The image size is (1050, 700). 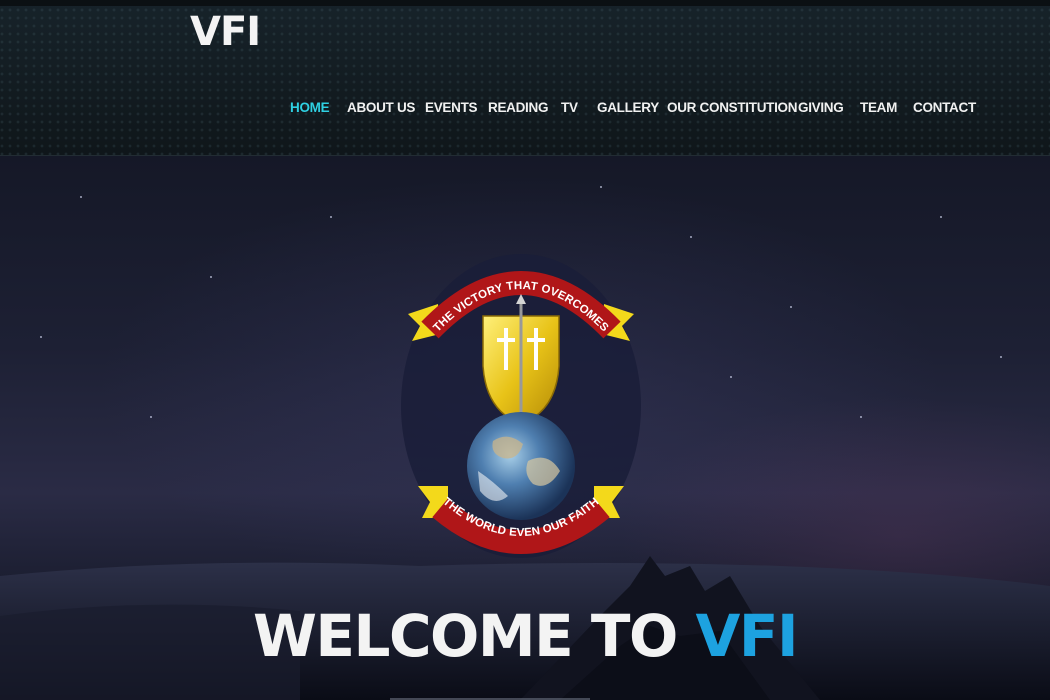 What do you see at coordinates (310, 107) in the screenshot?
I see `nav-home: HOME` at bounding box center [310, 107].